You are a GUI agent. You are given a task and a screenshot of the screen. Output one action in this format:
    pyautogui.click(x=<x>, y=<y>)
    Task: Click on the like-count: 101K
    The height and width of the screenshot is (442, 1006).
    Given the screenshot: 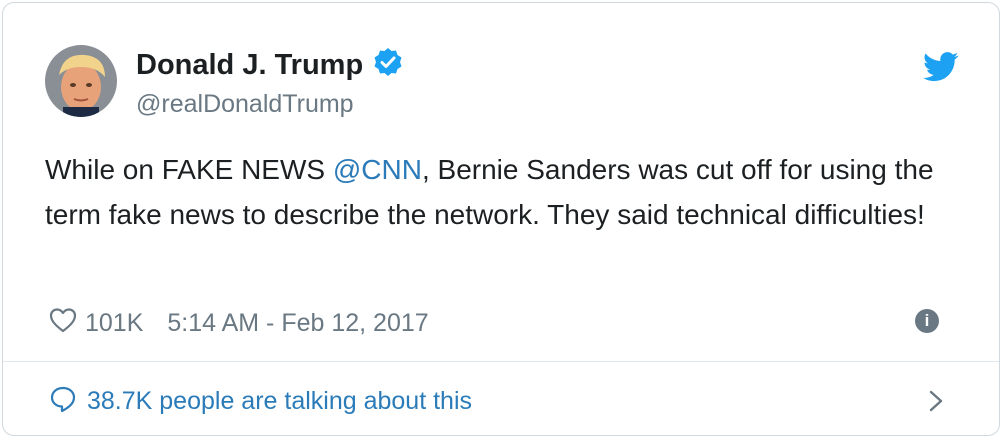 What is the action you would take?
    pyautogui.click(x=114, y=322)
    